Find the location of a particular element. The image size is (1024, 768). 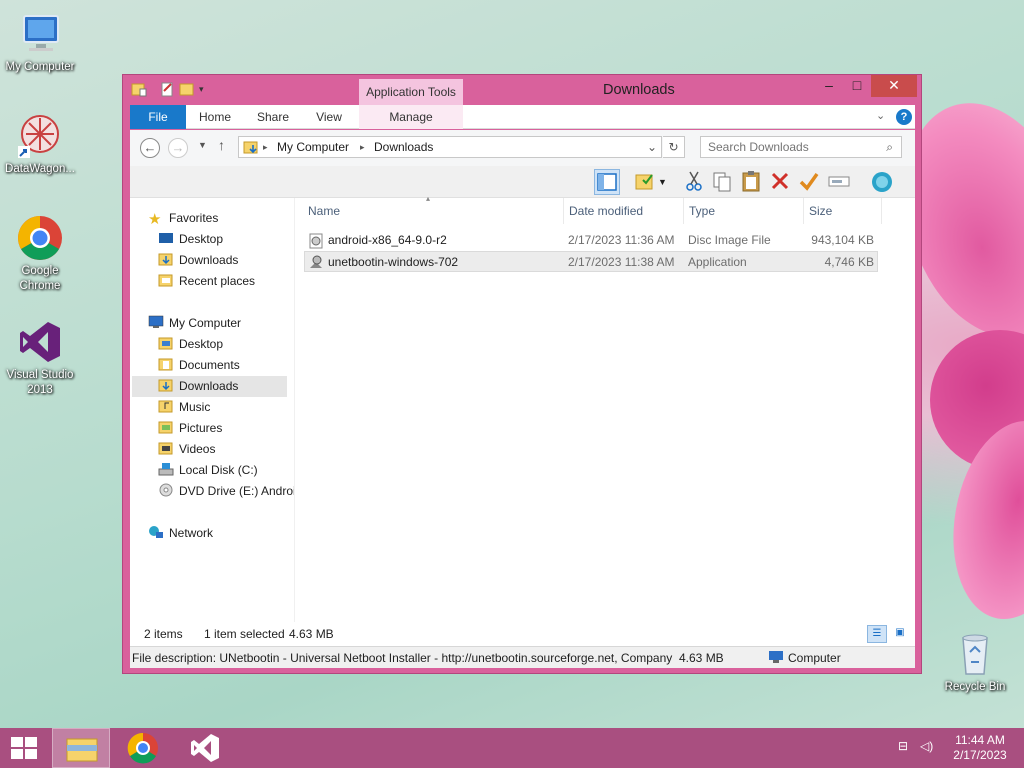

start-button is located at coordinates (24, 748).